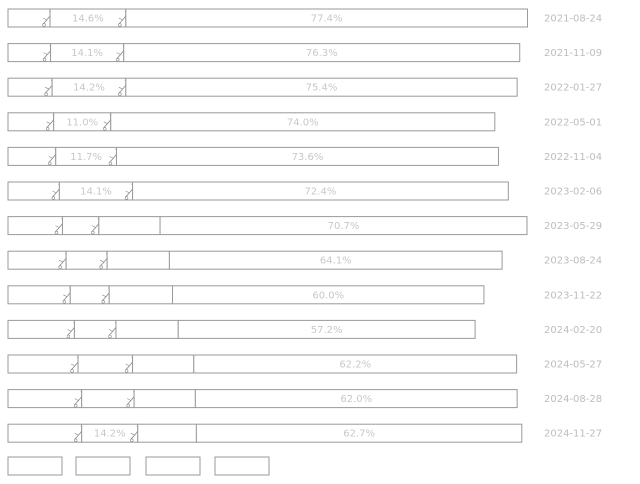 Image resolution: width=640 pixels, height=484 pixels. What do you see at coordinates (573, 88) in the screenshot?
I see `category-tick-label: 2022-01-27` at bounding box center [573, 88].